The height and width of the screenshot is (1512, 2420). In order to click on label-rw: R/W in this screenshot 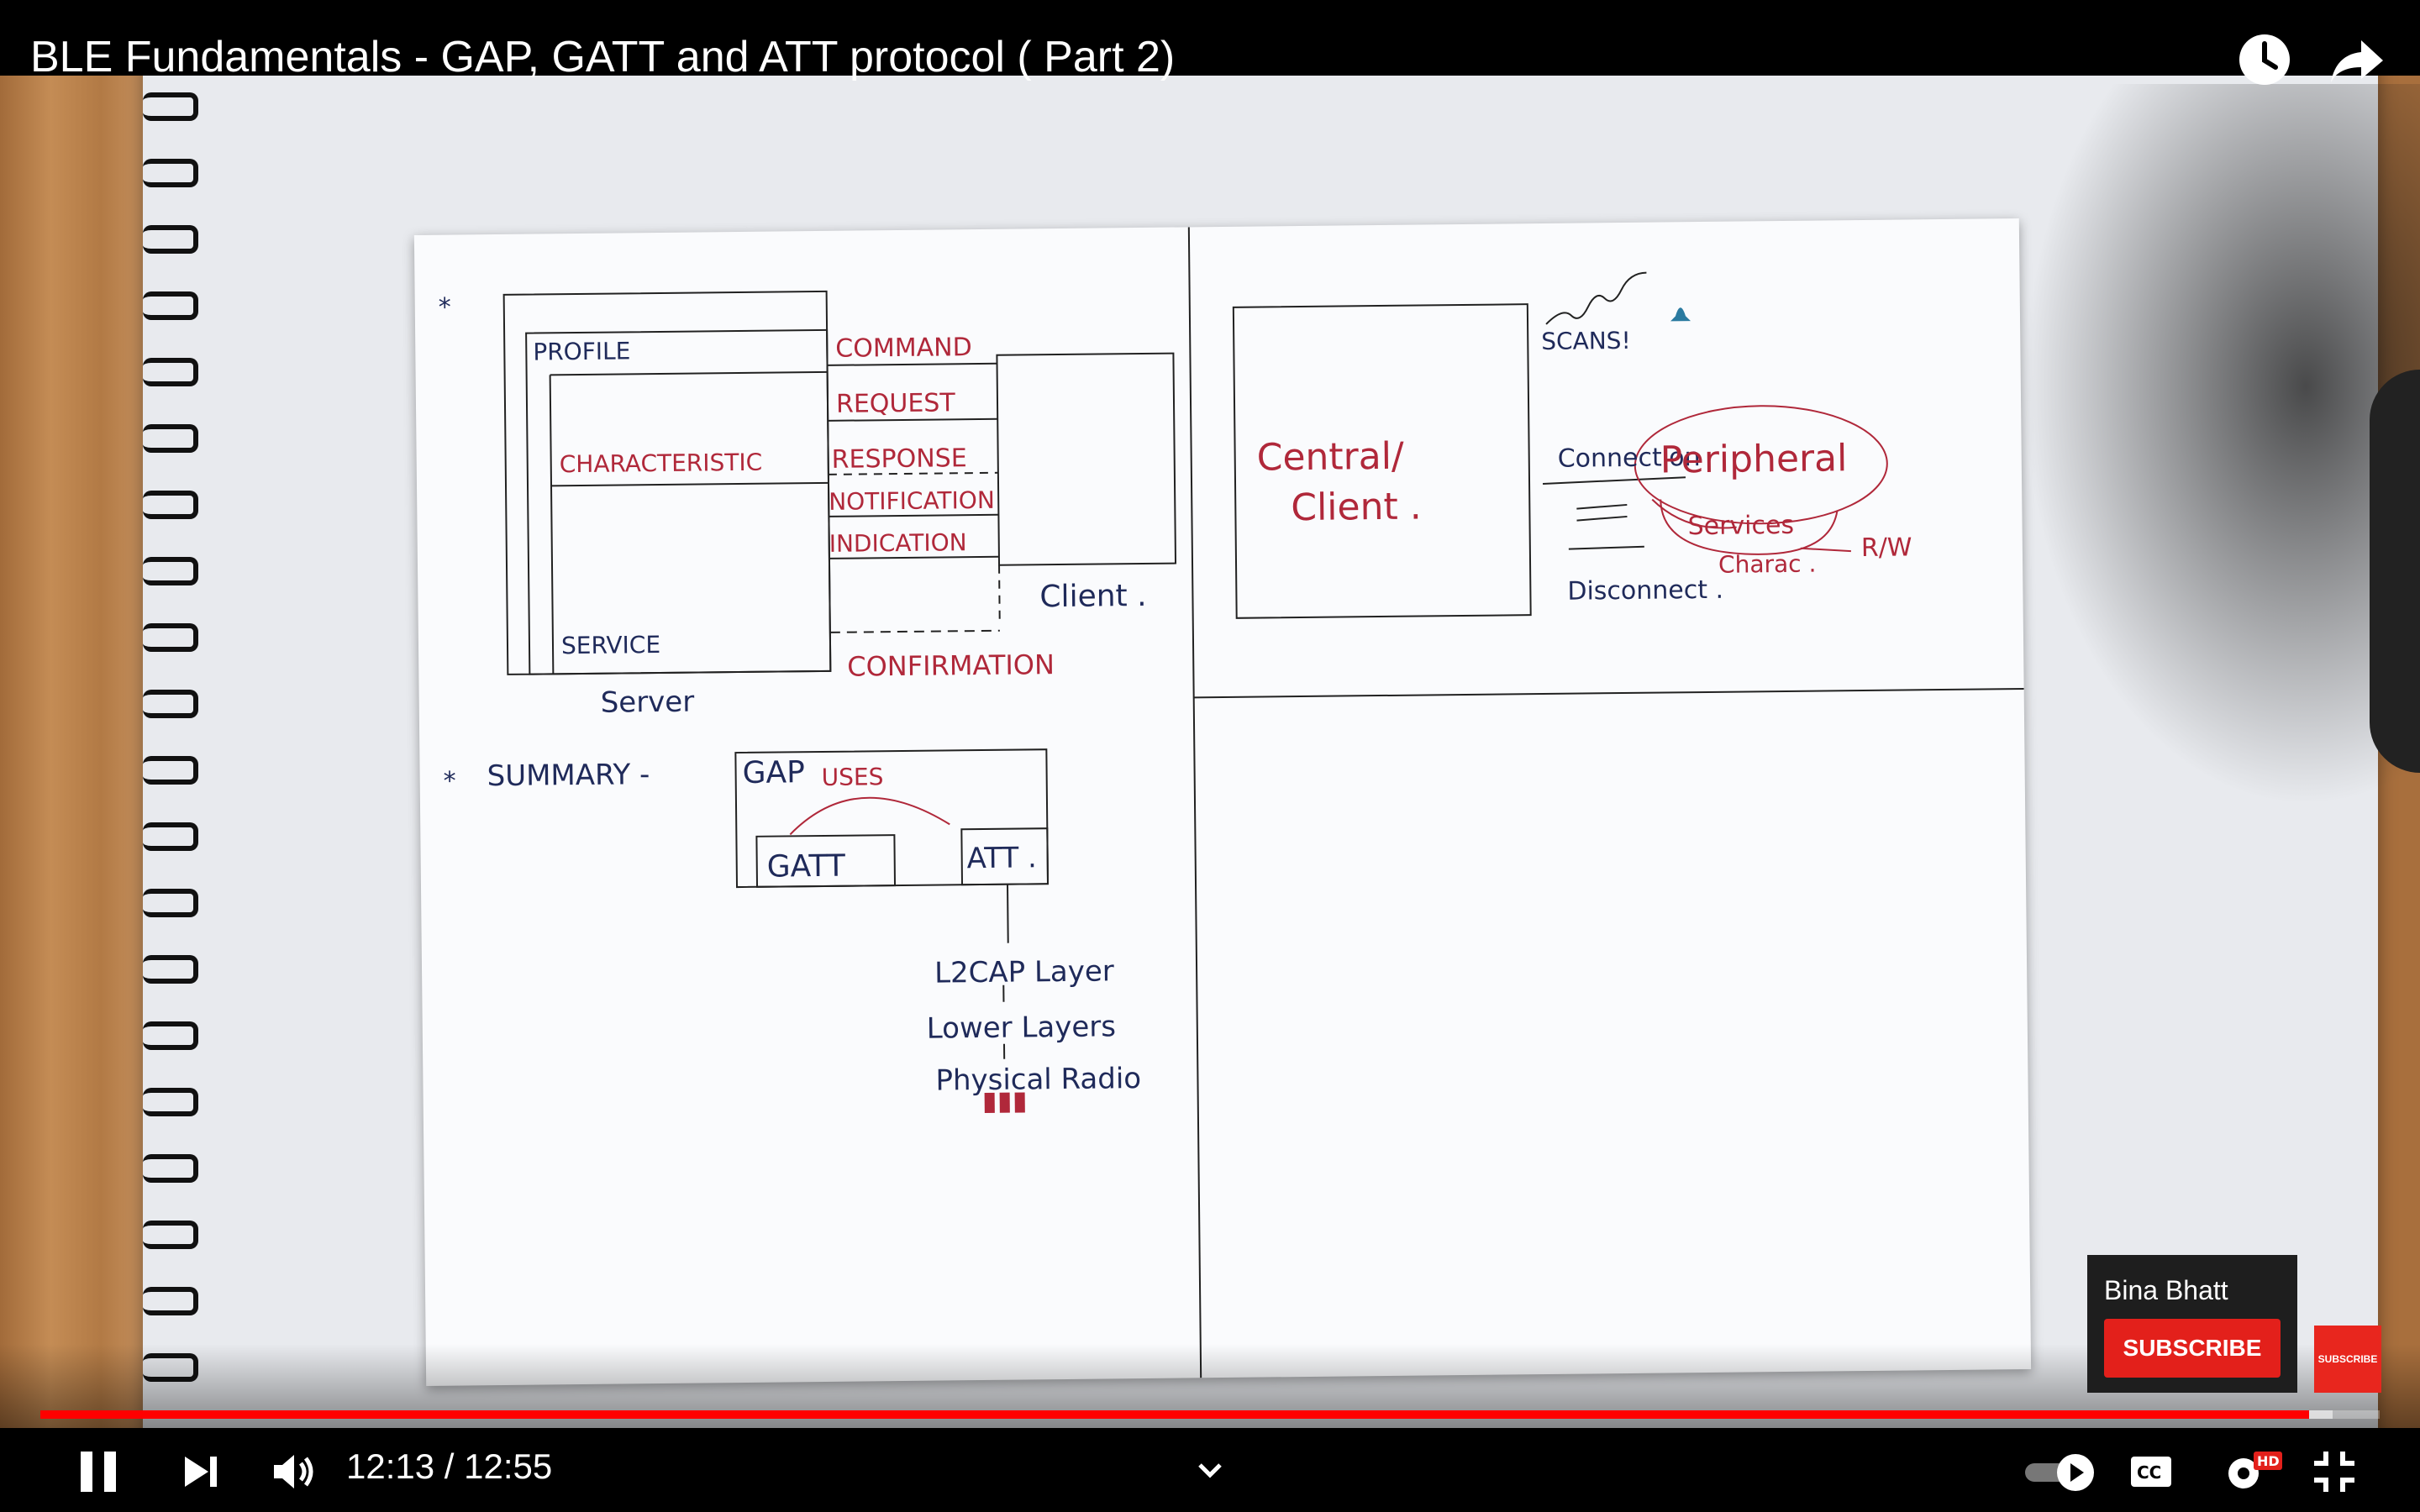, I will do `click(1886, 548)`.